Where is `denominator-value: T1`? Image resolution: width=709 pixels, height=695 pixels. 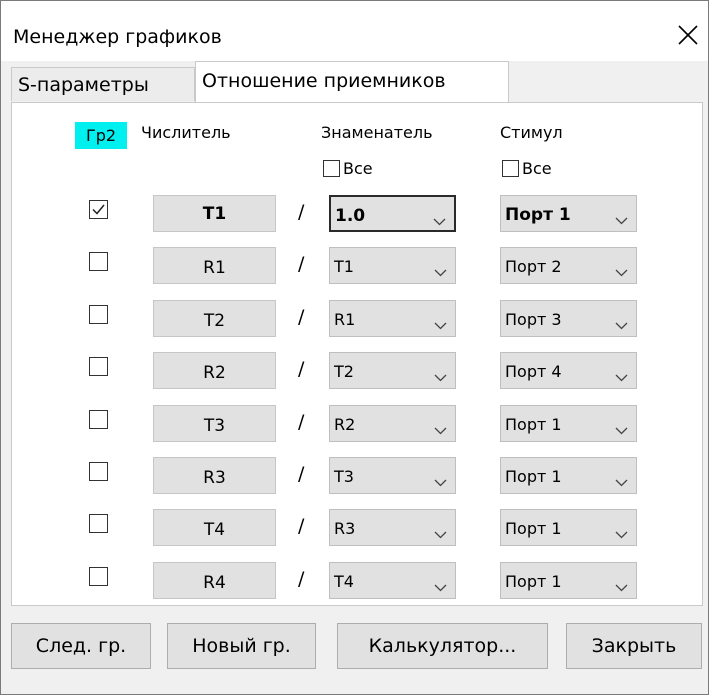
denominator-value: T1 is located at coordinates (344, 267).